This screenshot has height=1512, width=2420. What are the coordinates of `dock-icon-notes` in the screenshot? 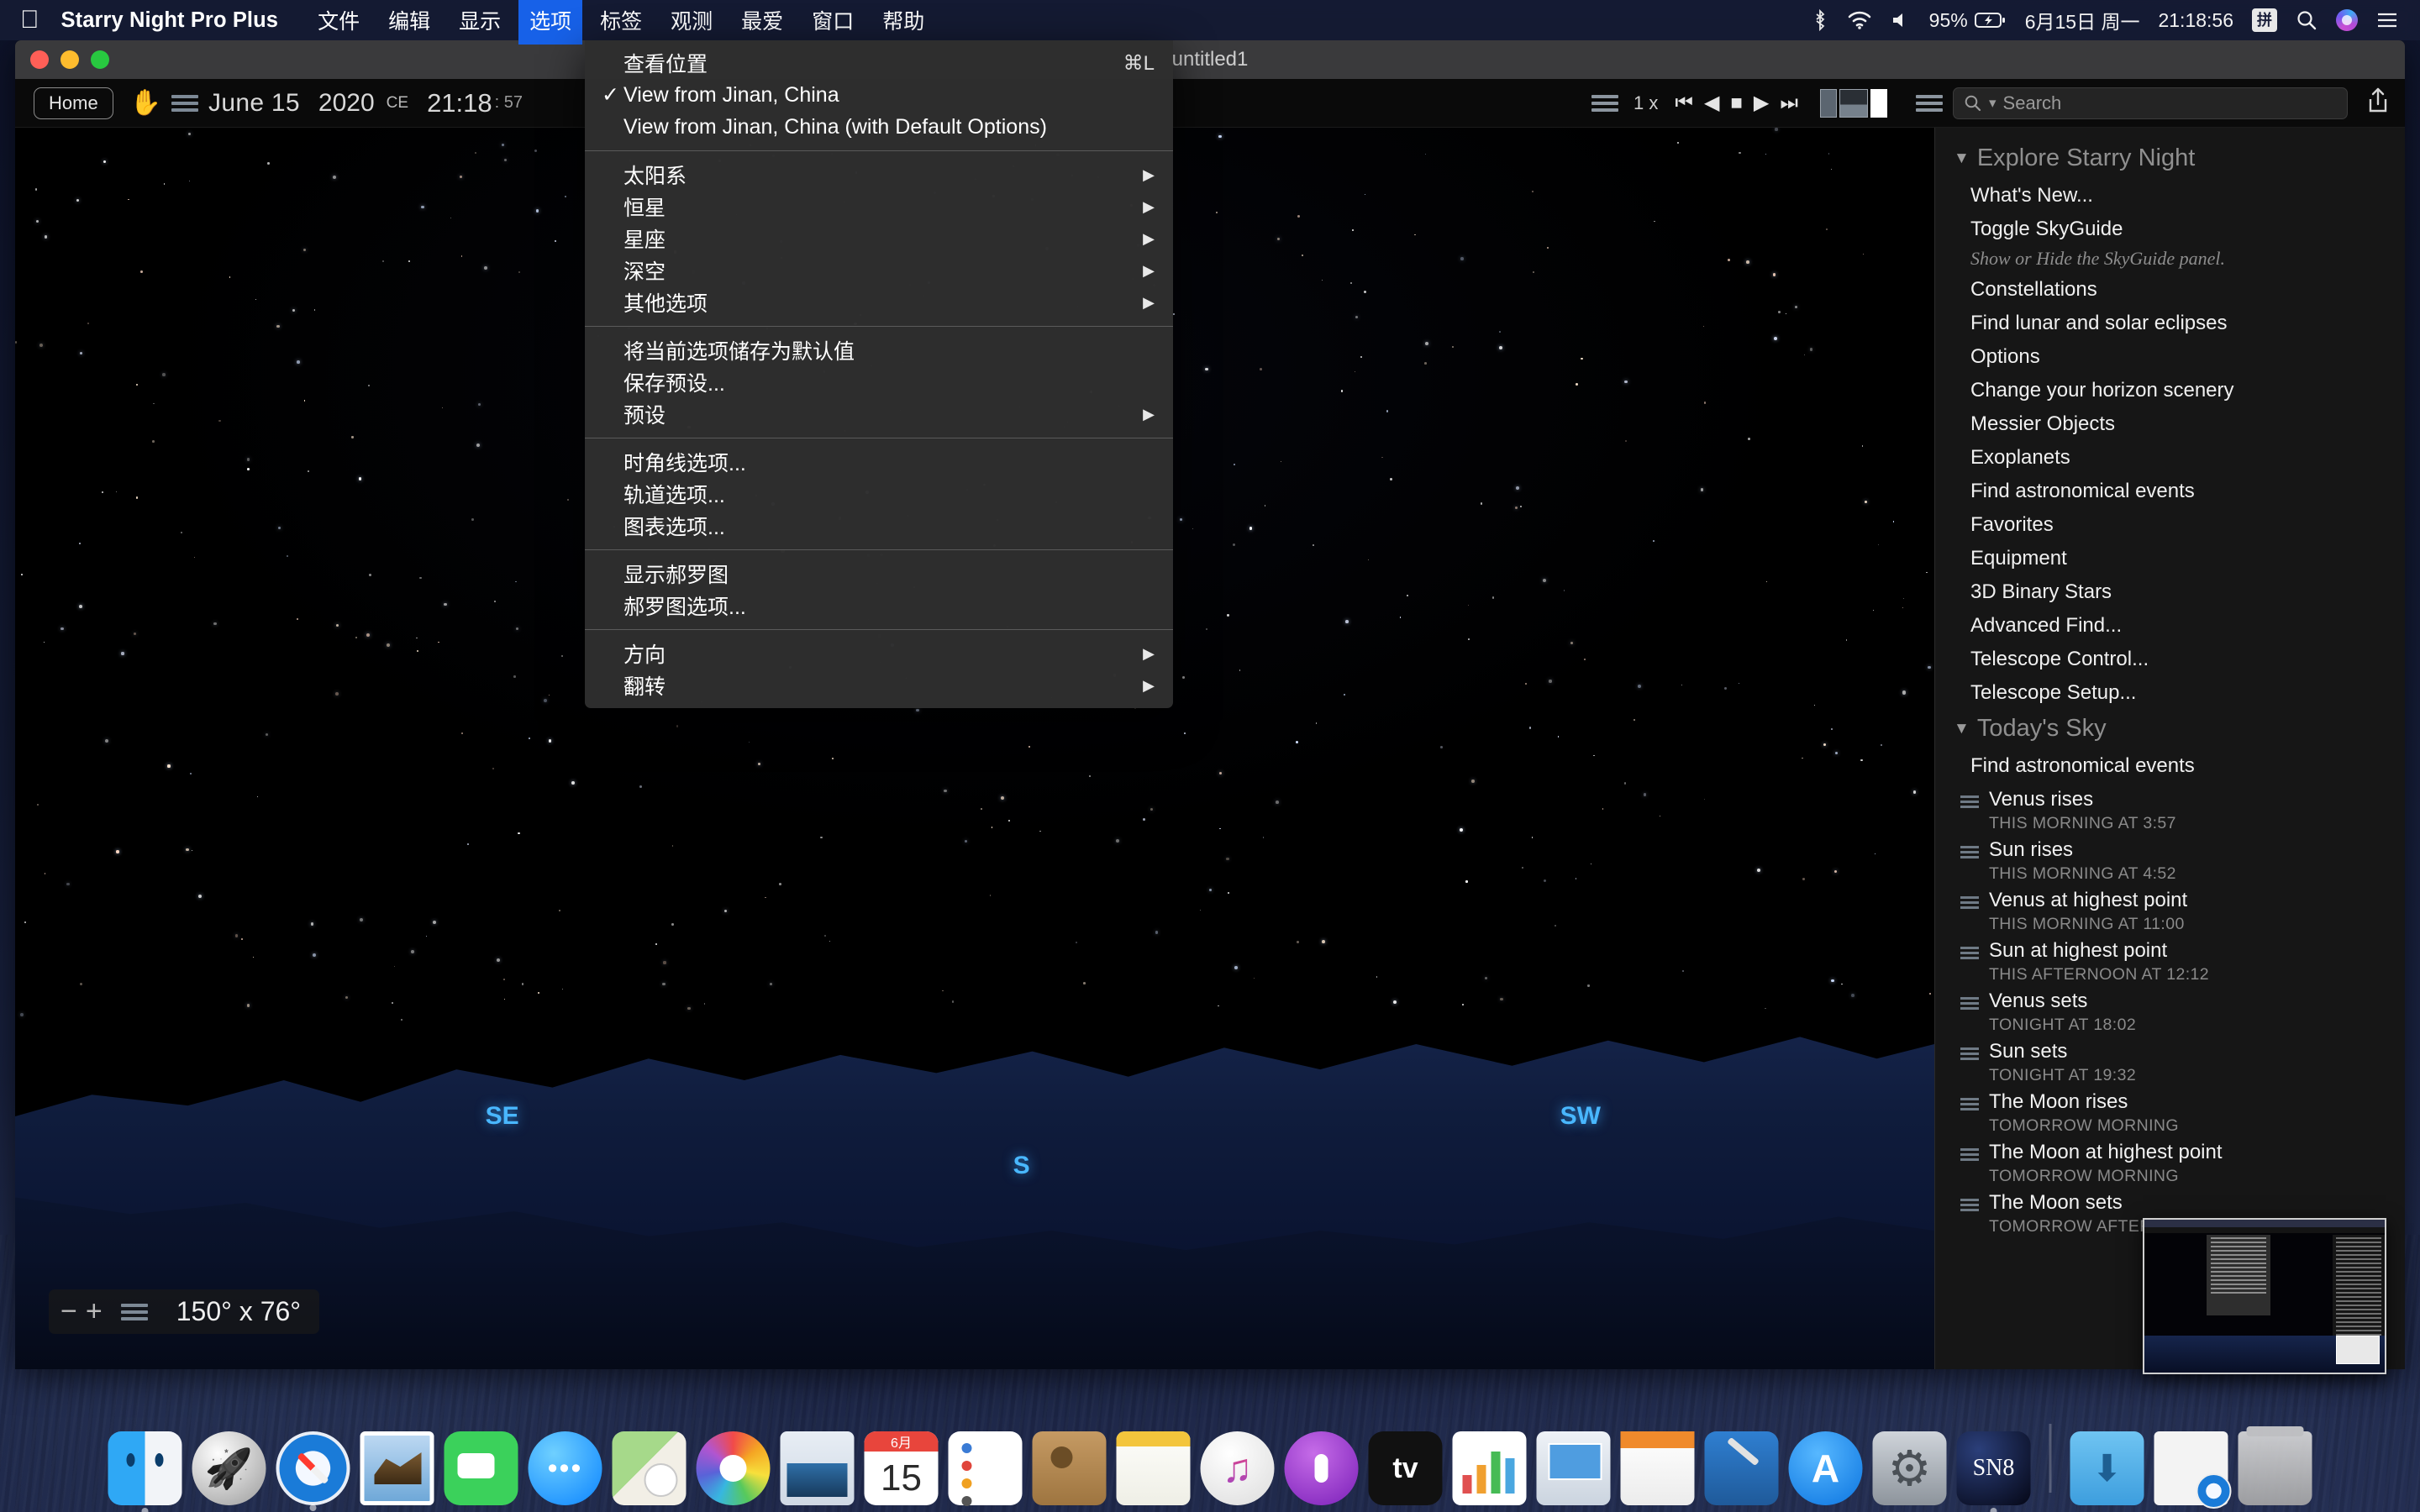 It's located at (1153, 1468).